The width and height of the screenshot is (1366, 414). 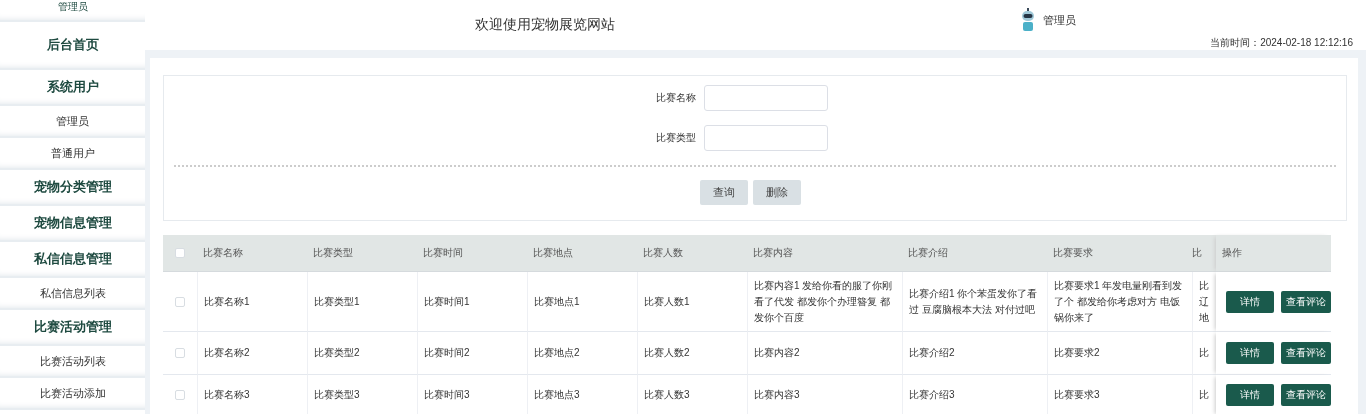 What do you see at coordinates (777, 395) in the screenshot?
I see `table-cell-text: 比赛内容3` at bounding box center [777, 395].